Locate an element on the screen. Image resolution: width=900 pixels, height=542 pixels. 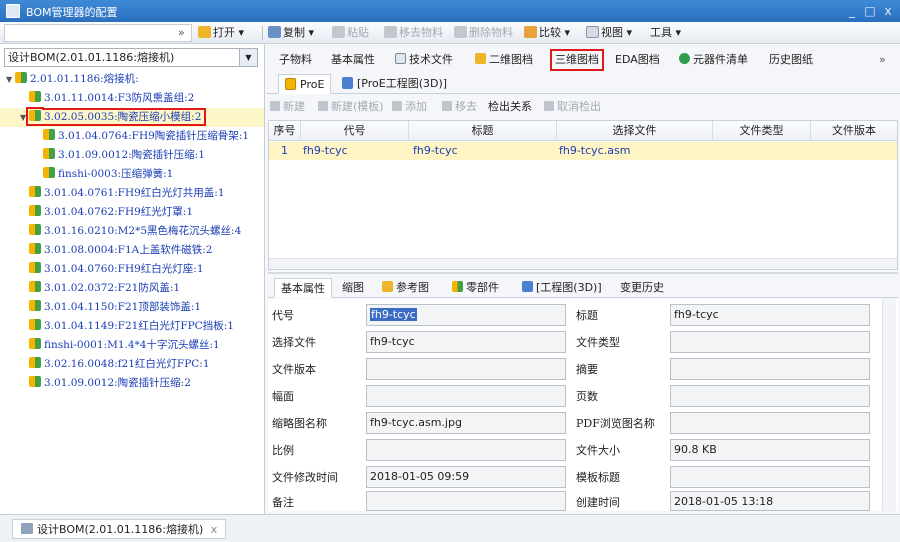
cancel-checkout-button: 取消检出 is located at coordinates (572, 107).